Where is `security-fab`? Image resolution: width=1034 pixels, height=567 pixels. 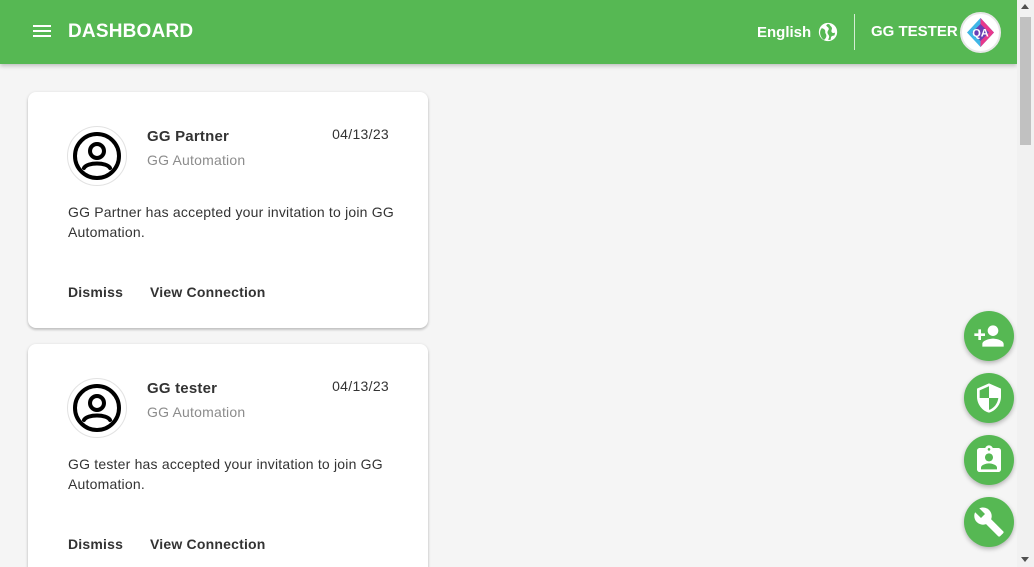 security-fab is located at coordinates (989, 398).